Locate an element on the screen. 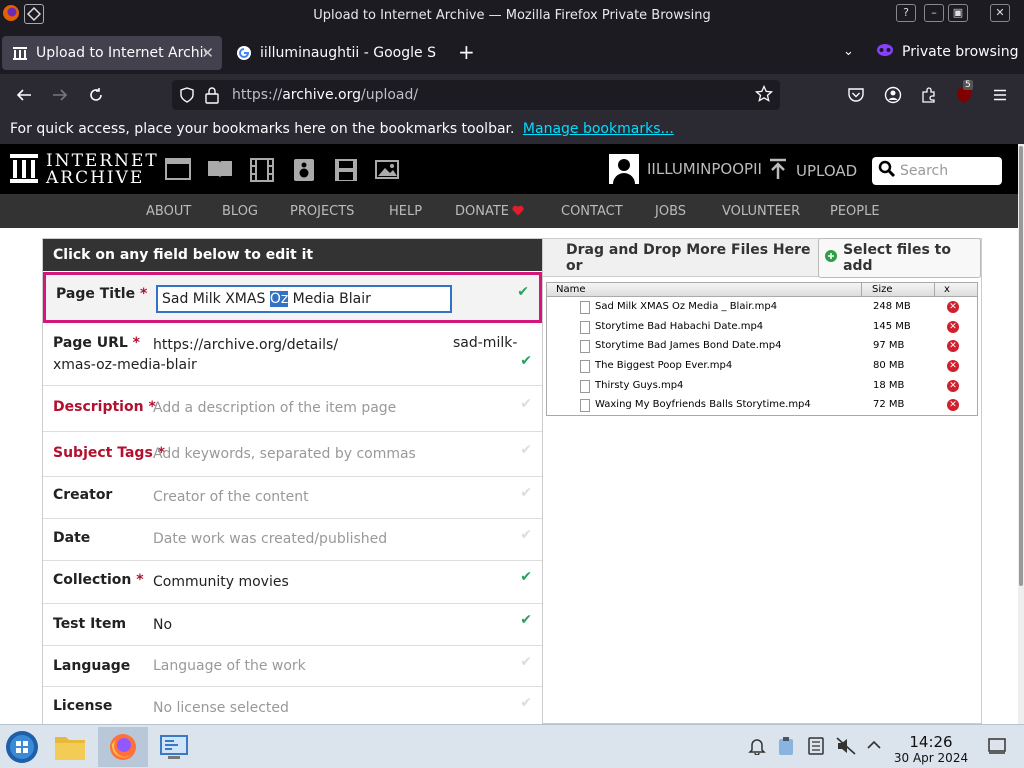 The height and width of the screenshot is (768, 1024). upload-arrow-icon is located at coordinates (778, 171).